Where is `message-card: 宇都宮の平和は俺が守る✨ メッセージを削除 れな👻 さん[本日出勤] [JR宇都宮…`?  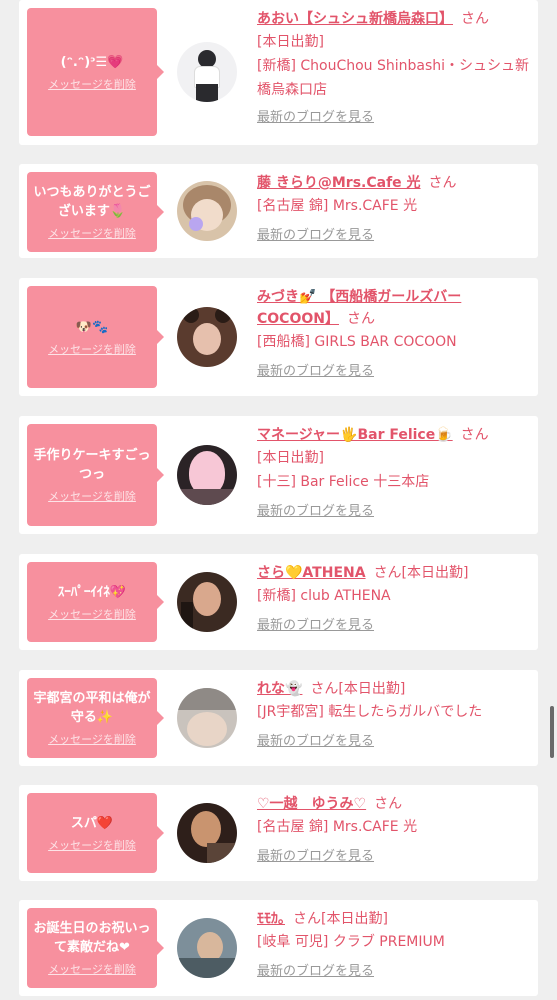 message-card: 宇都宮の平和は俺が守る✨ メッセージを削除 れな👻 さん[本日出勤] [JR宇都宮… is located at coordinates (278, 718).